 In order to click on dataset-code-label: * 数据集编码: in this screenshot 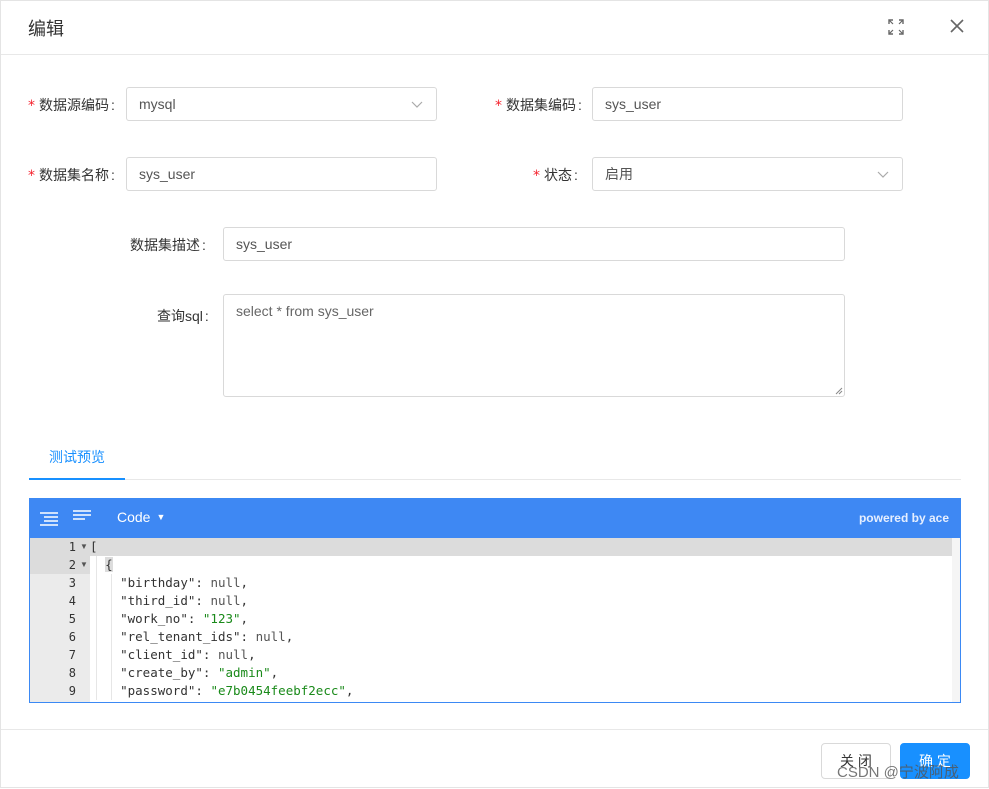, I will do `click(538, 105)`.